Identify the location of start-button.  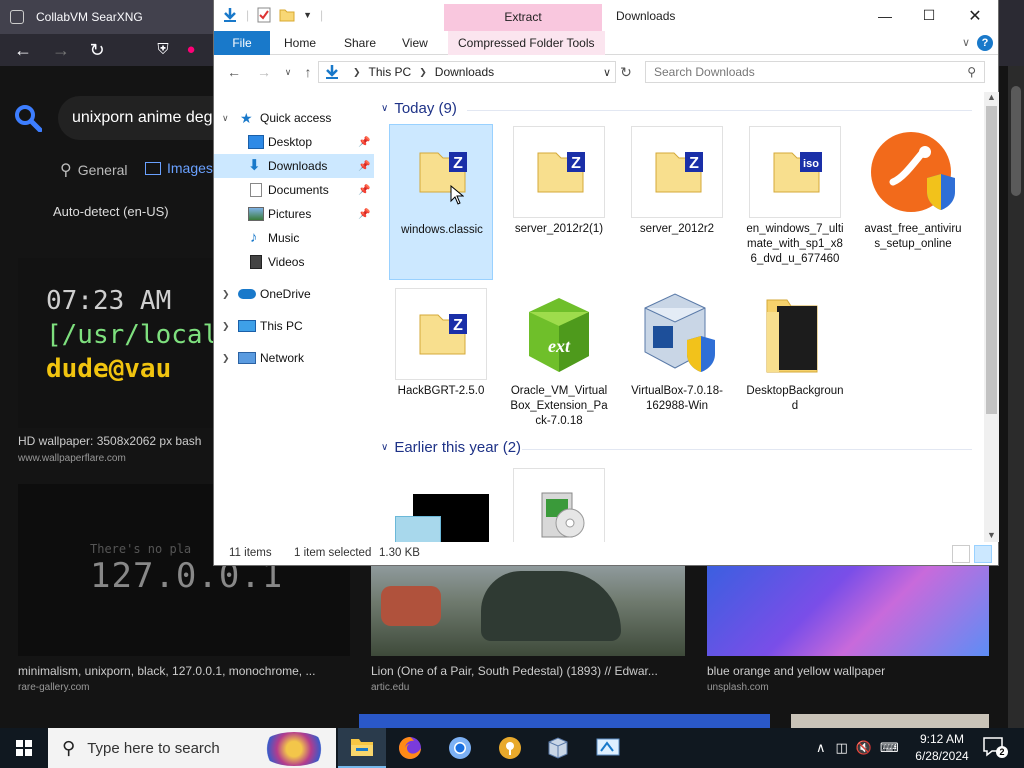
(24, 748).